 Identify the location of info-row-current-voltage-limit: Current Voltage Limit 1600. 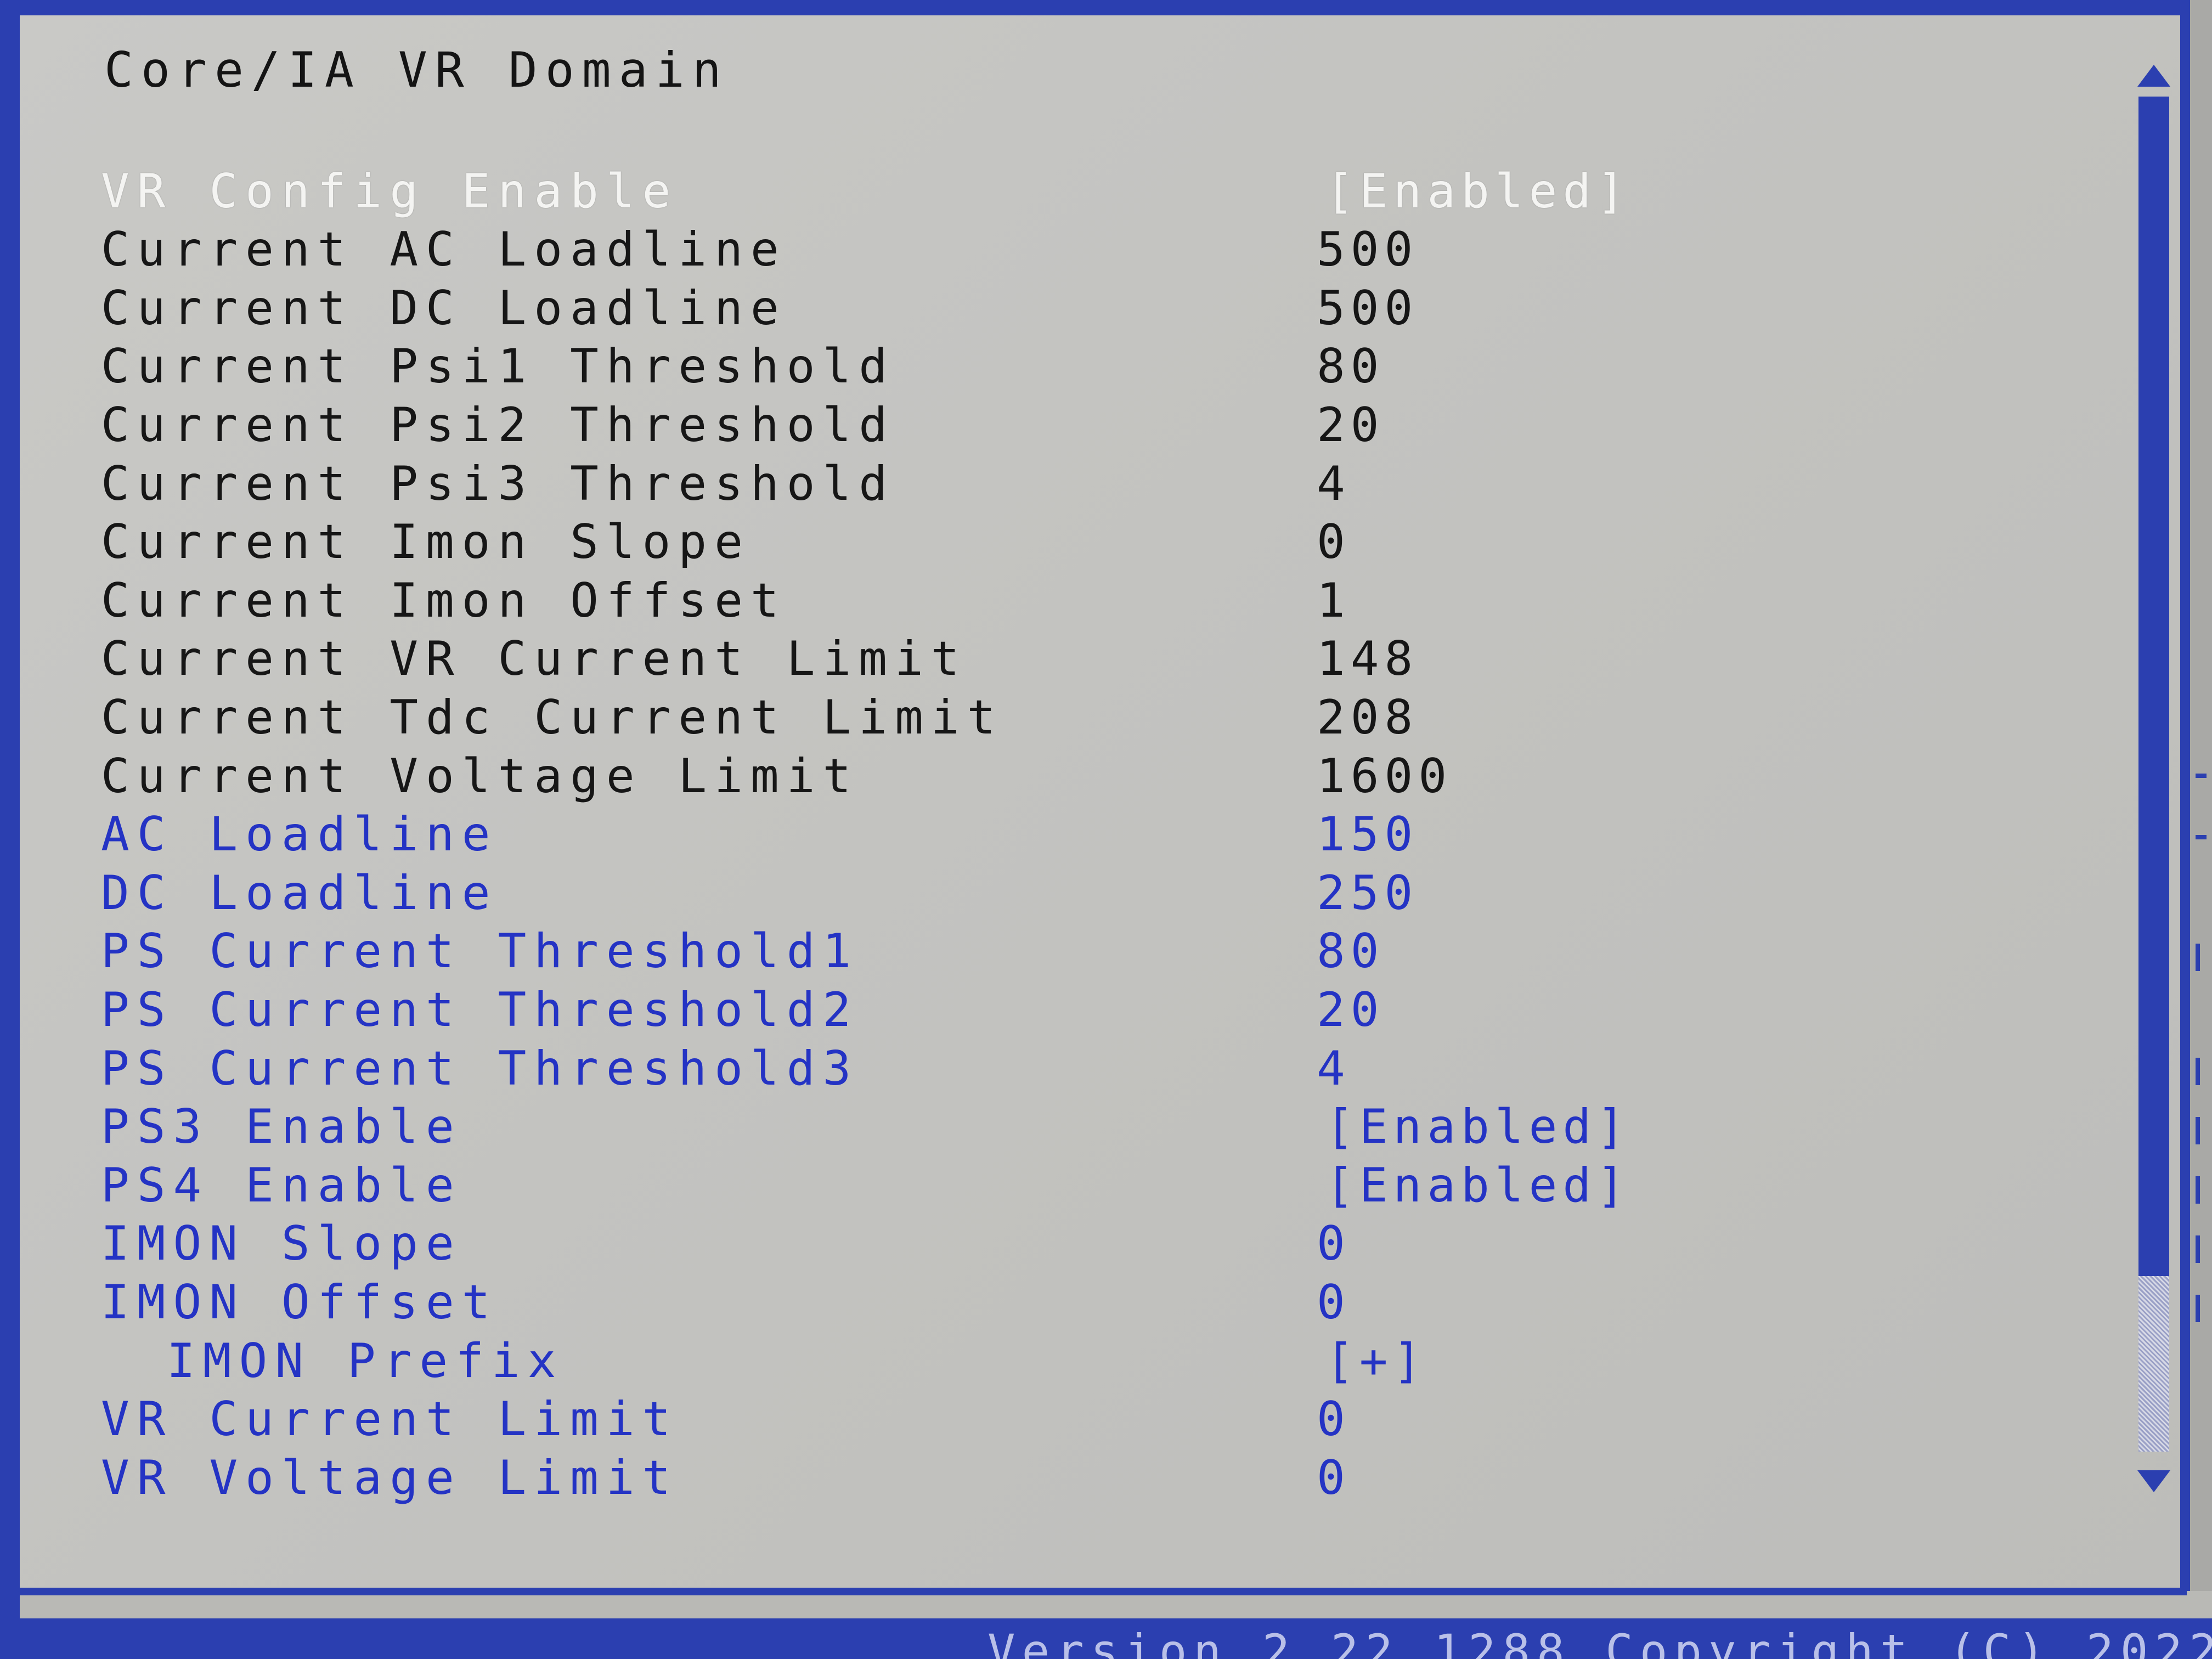
(1042, 776).